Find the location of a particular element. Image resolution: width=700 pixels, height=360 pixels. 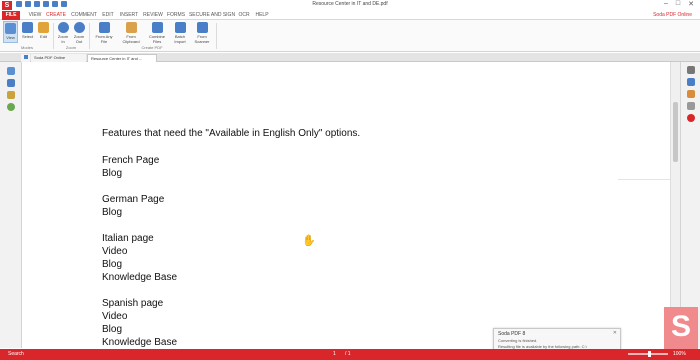

view-button: View is located at coordinates (10, 32).